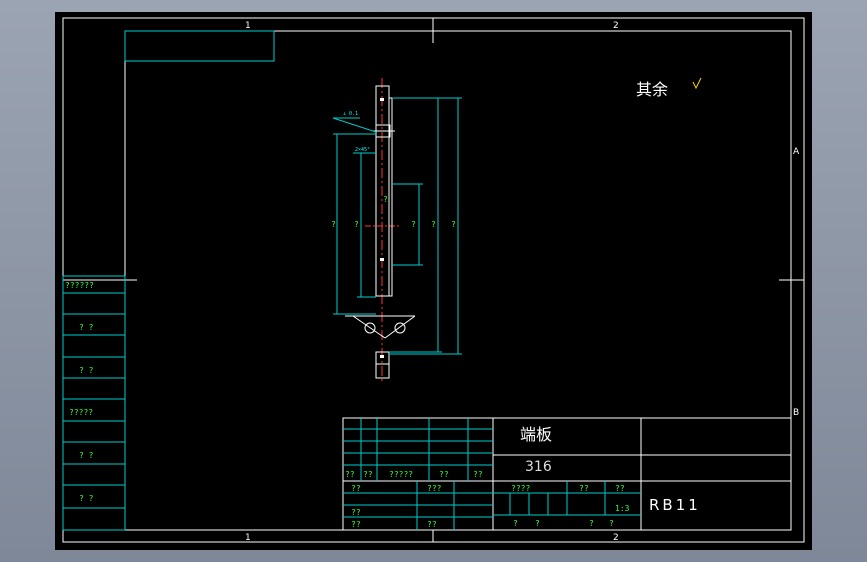 Image resolution: width=867 pixels, height=562 pixels. Describe the element at coordinates (434, 488) in the screenshot. I see `tb-label: ???` at that location.